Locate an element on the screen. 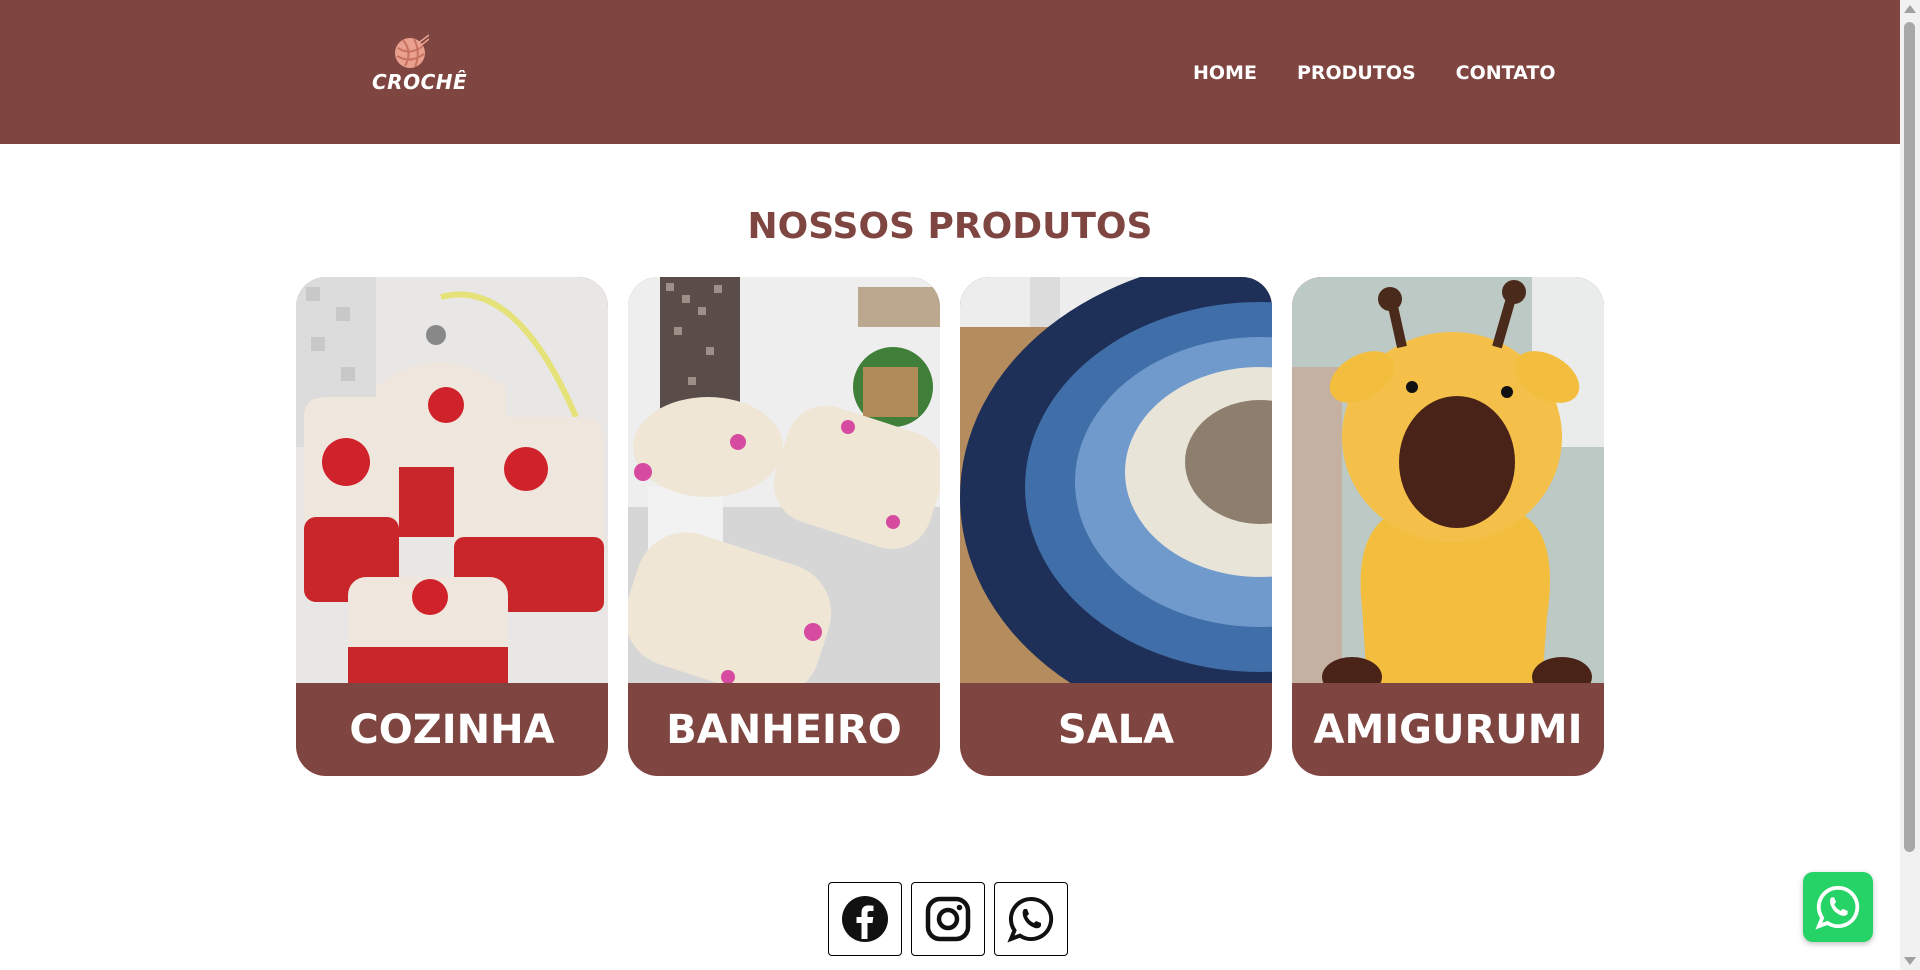 The height and width of the screenshot is (970, 1920). card-label: COZINHA is located at coordinates (452, 729).